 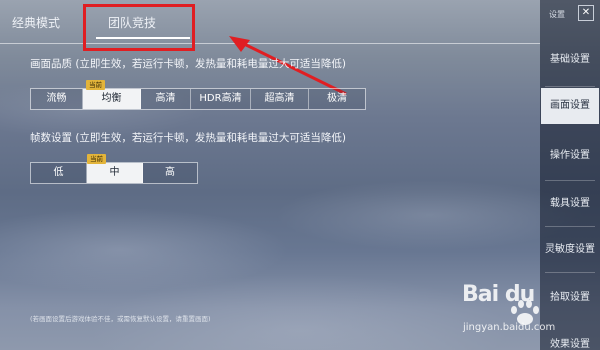 What do you see at coordinates (570, 250) in the screenshot?
I see `sidebar-item-sensitivity: 灵敏度设置` at bounding box center [570, 250].